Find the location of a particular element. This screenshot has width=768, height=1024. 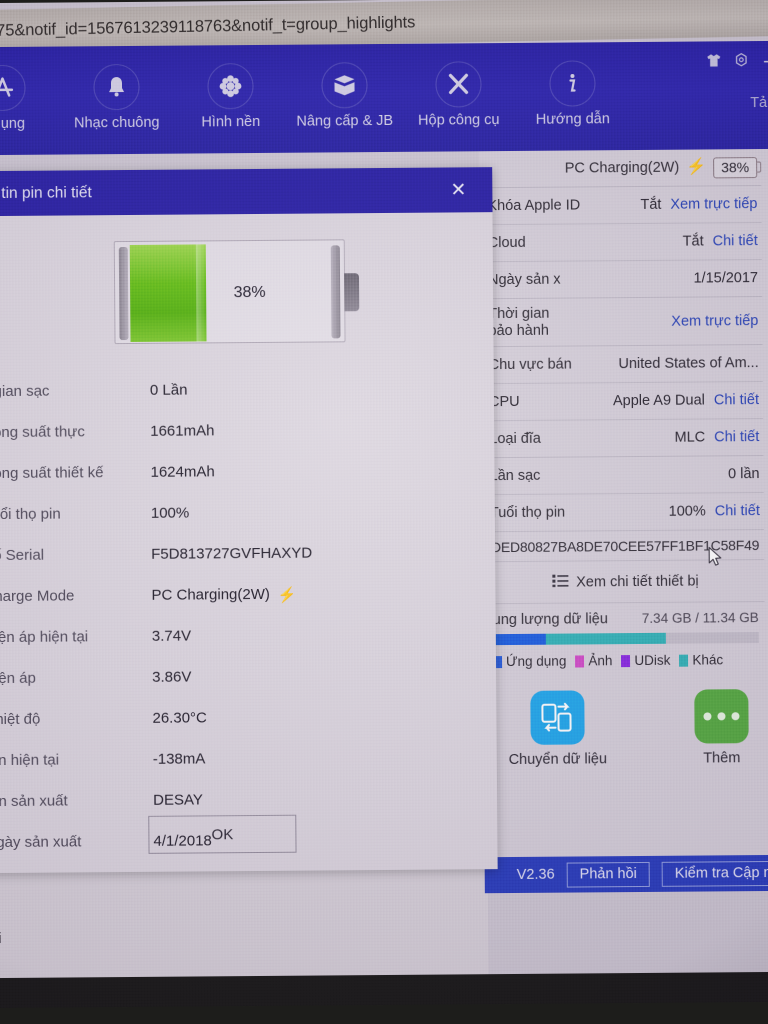

device-detail-link-row: Xem chi tiết thiết bị is located at coordinates (625, 582).